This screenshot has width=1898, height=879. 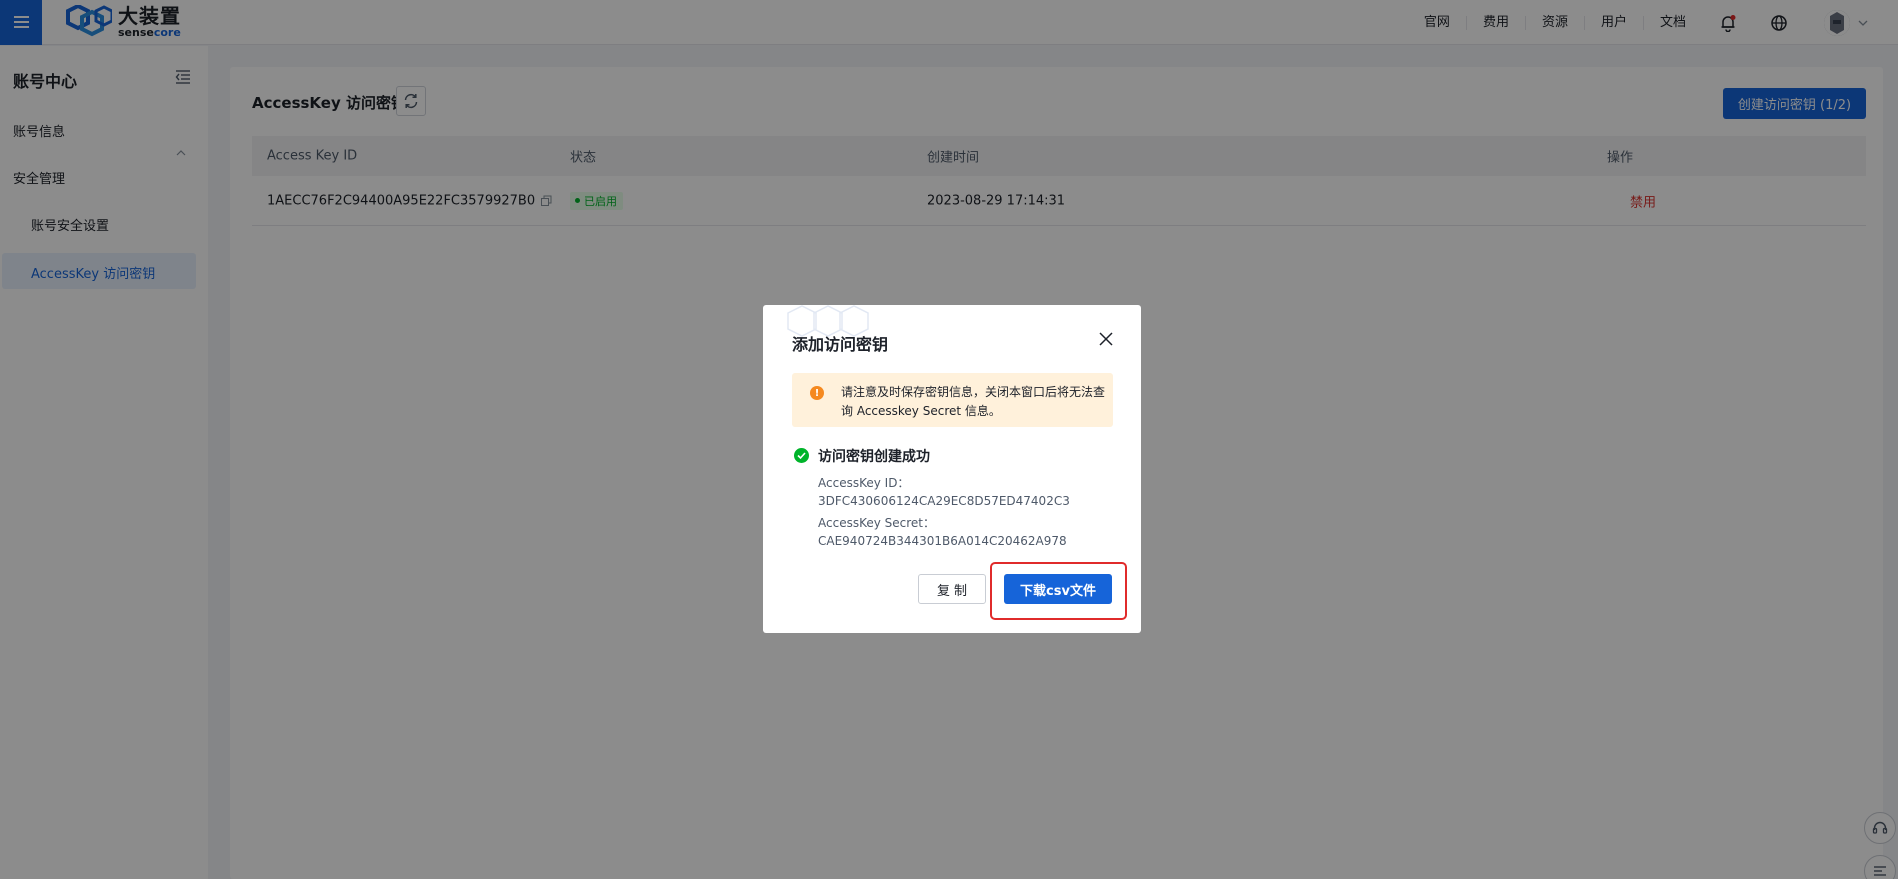 What do you see at coordinates (952, 589) in the screenshot?
I see `copy-button: 复制` at bounding box center [952, 589].